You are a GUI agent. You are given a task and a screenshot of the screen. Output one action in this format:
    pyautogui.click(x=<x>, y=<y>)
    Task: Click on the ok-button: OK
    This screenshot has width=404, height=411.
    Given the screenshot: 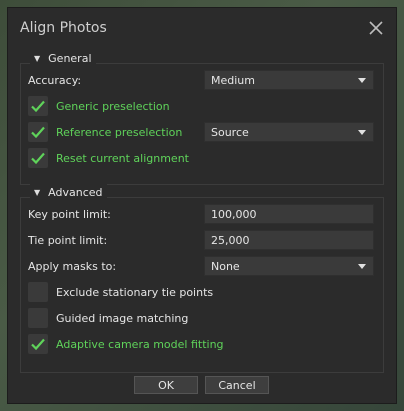 What is the action you would take?
    pyautogui.click(x=166, y=385)
    